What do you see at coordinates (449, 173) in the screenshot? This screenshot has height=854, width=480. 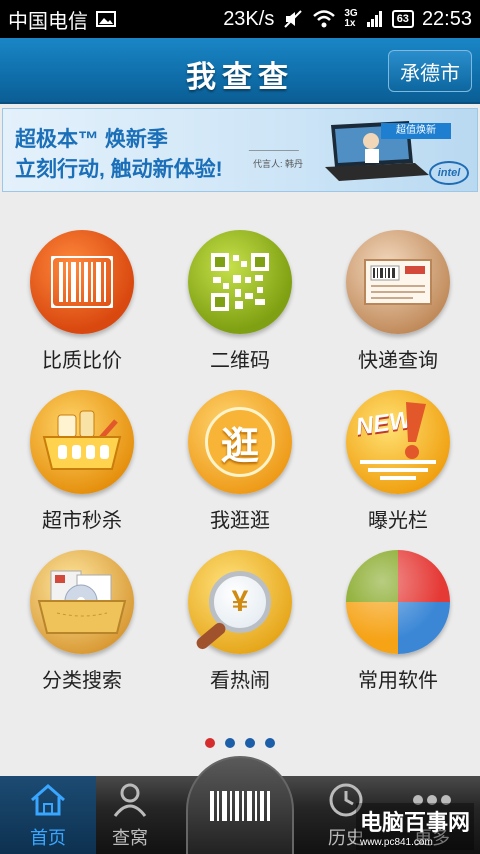 I see `intel-logo: intel` at bounding box center [449, 173].